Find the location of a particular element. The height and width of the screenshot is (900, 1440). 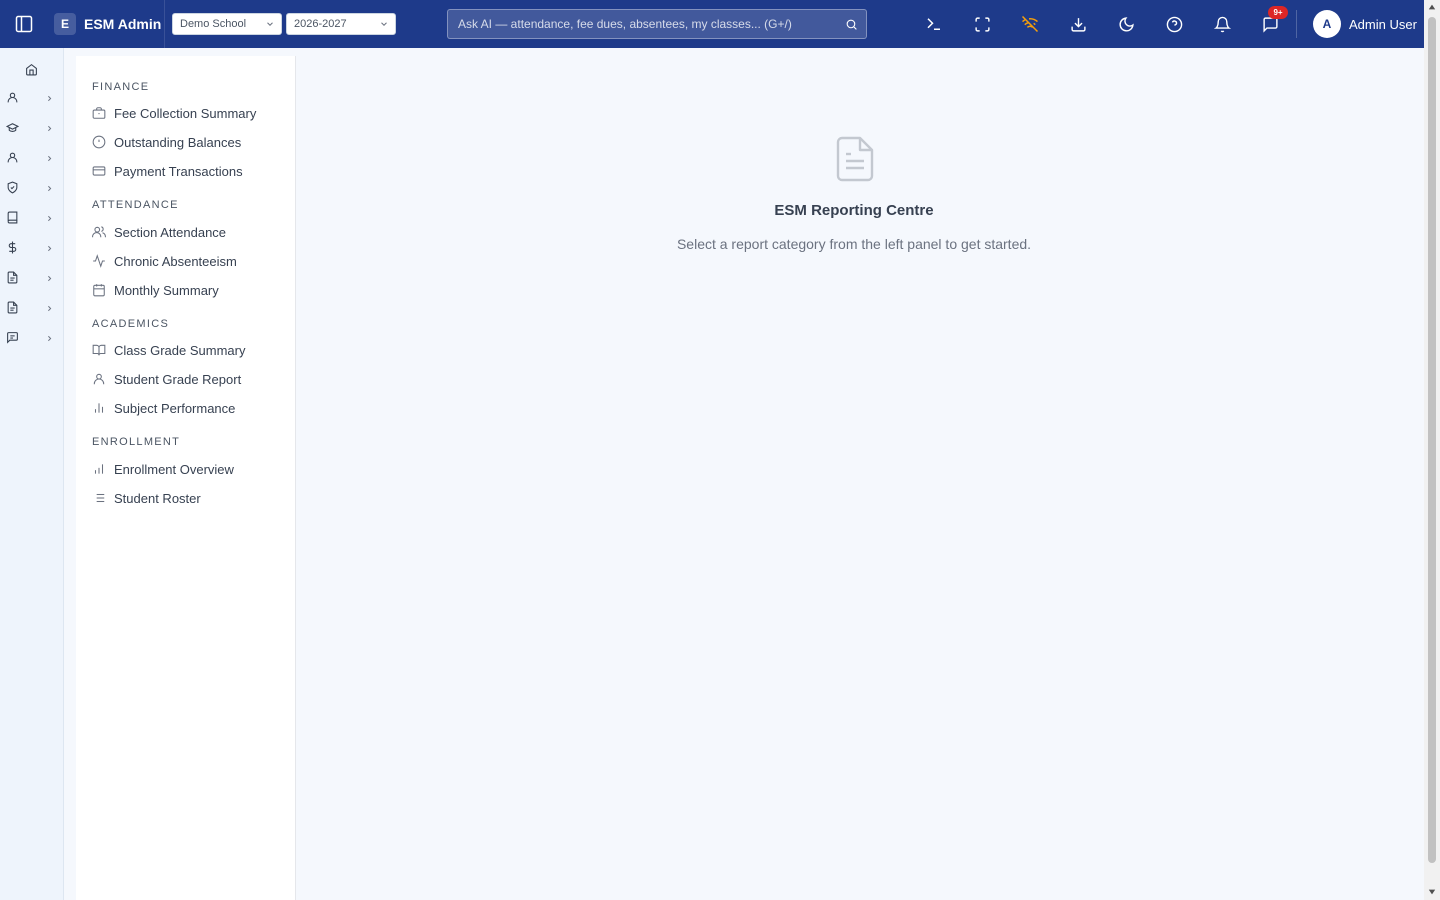

report-label: Payment Transactions is located at coordinates (178, 171).